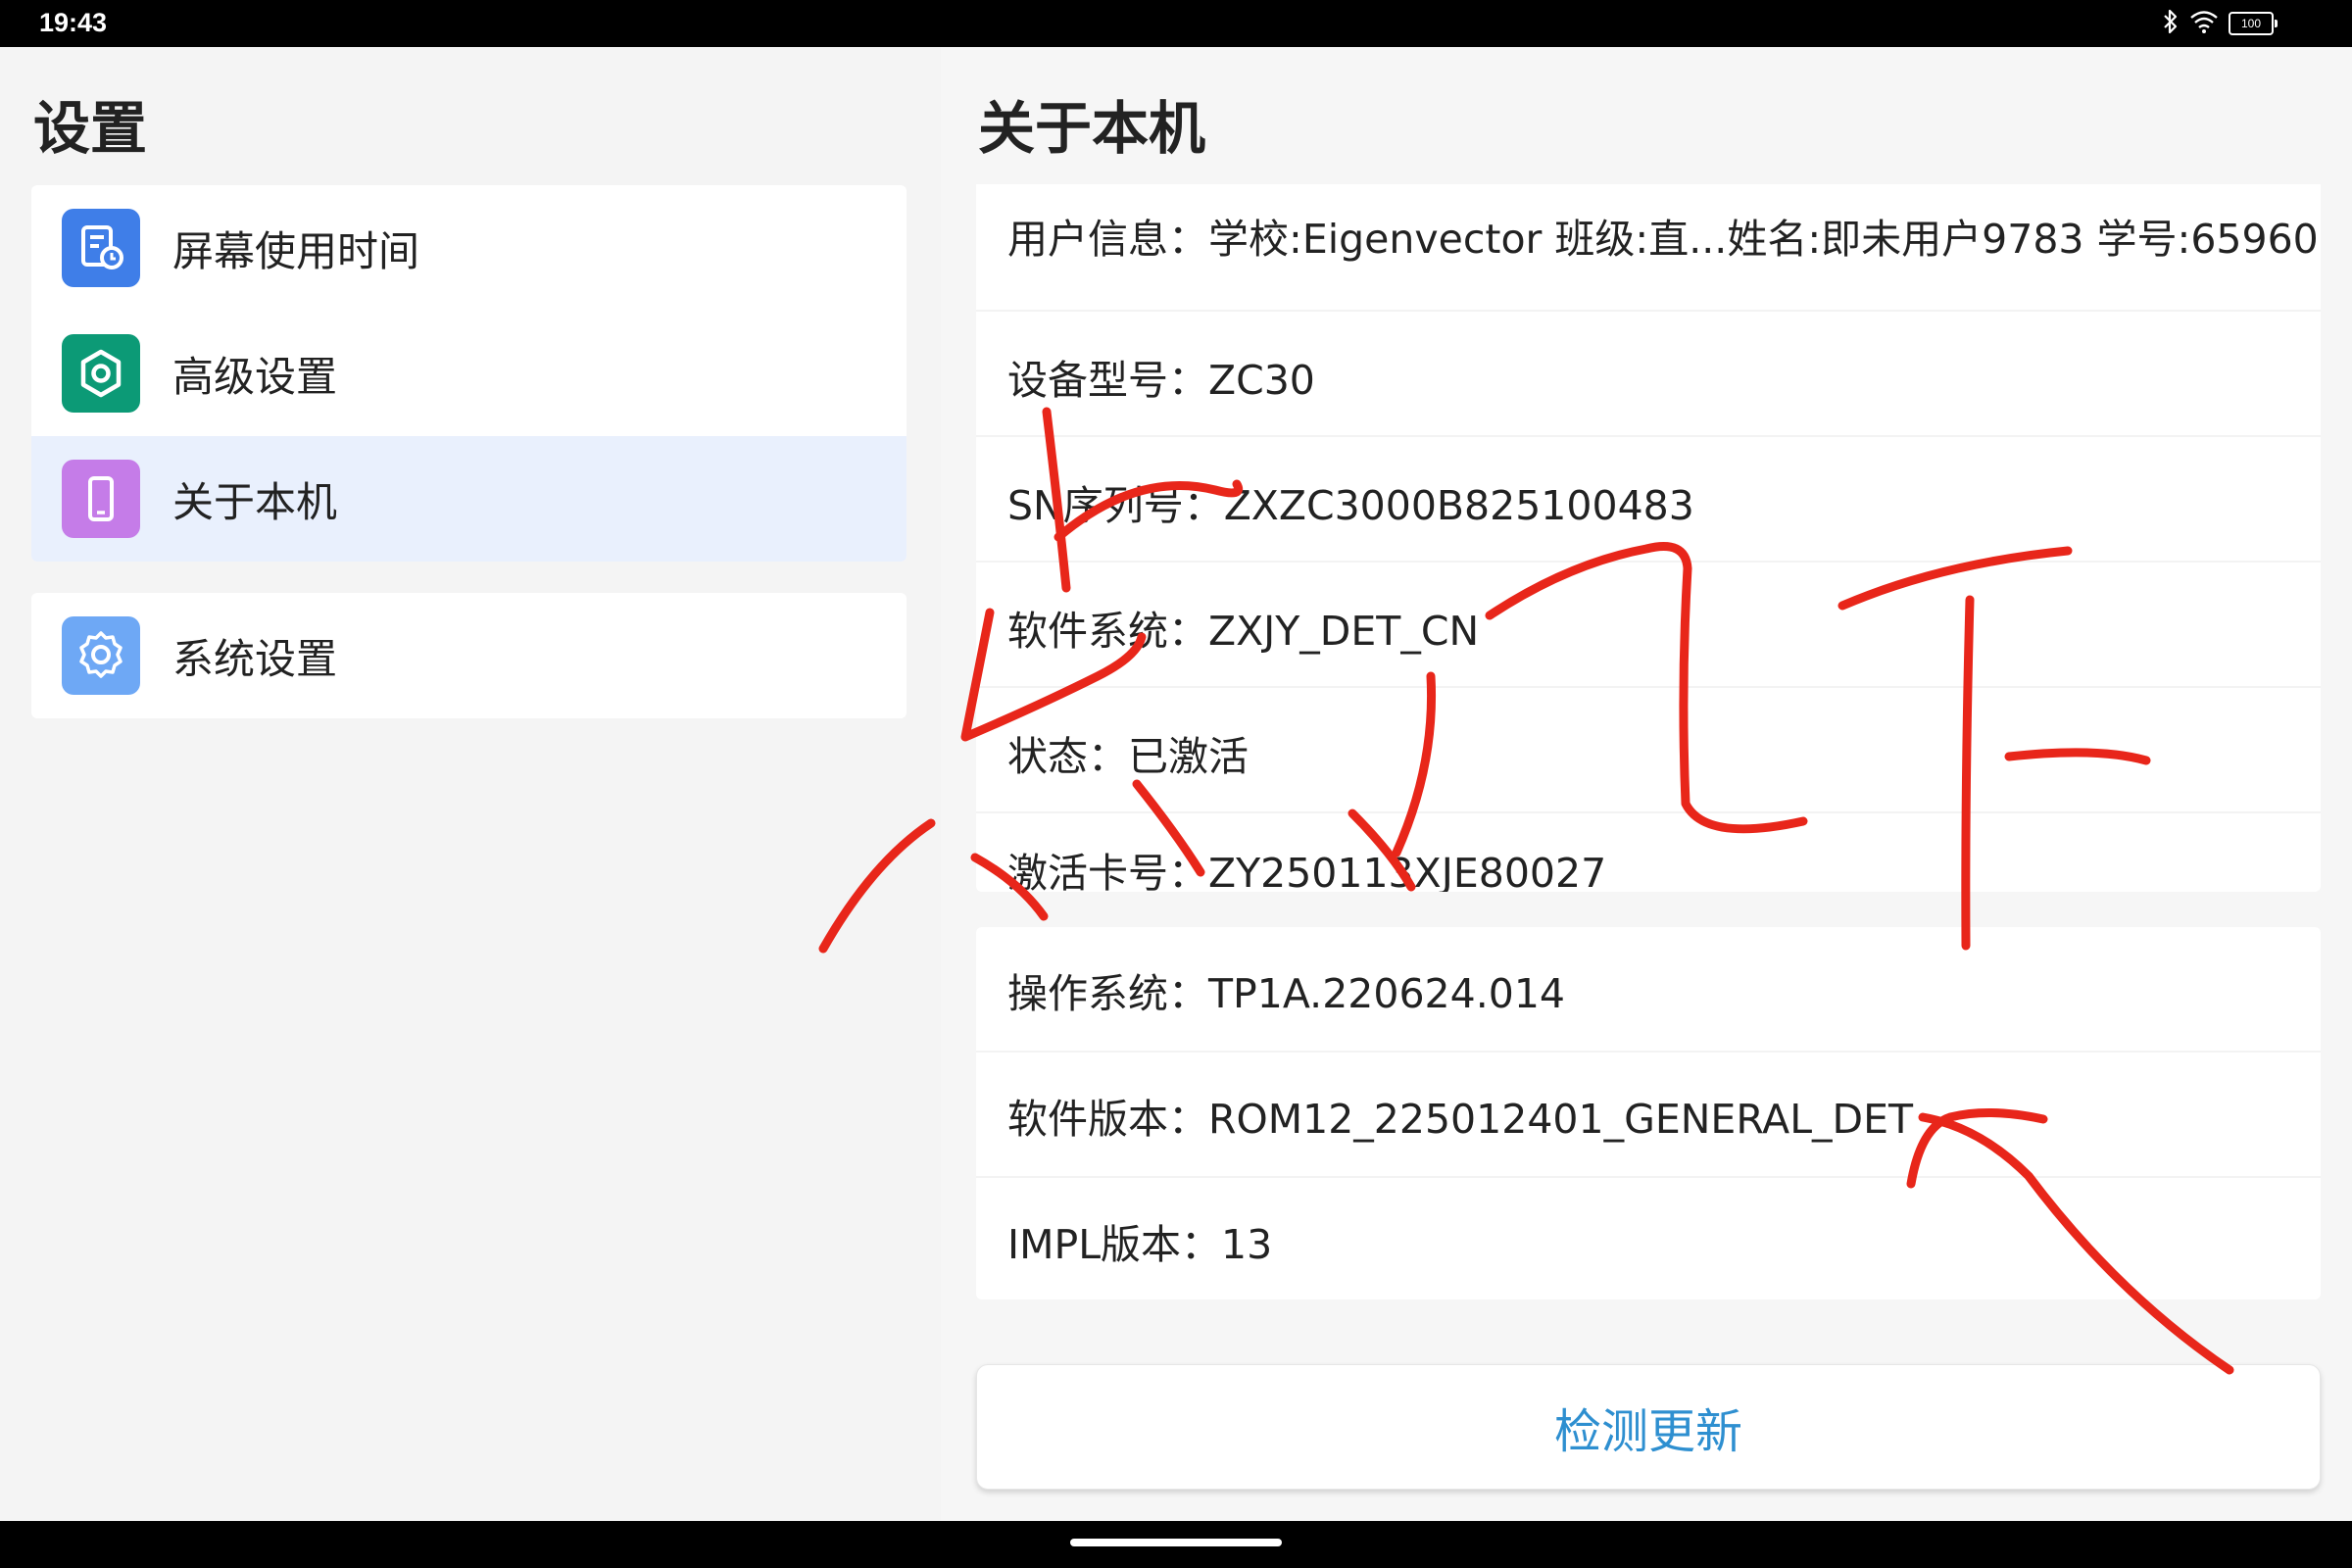  I want to click on bluetooth-icon, so click(2171, 23).